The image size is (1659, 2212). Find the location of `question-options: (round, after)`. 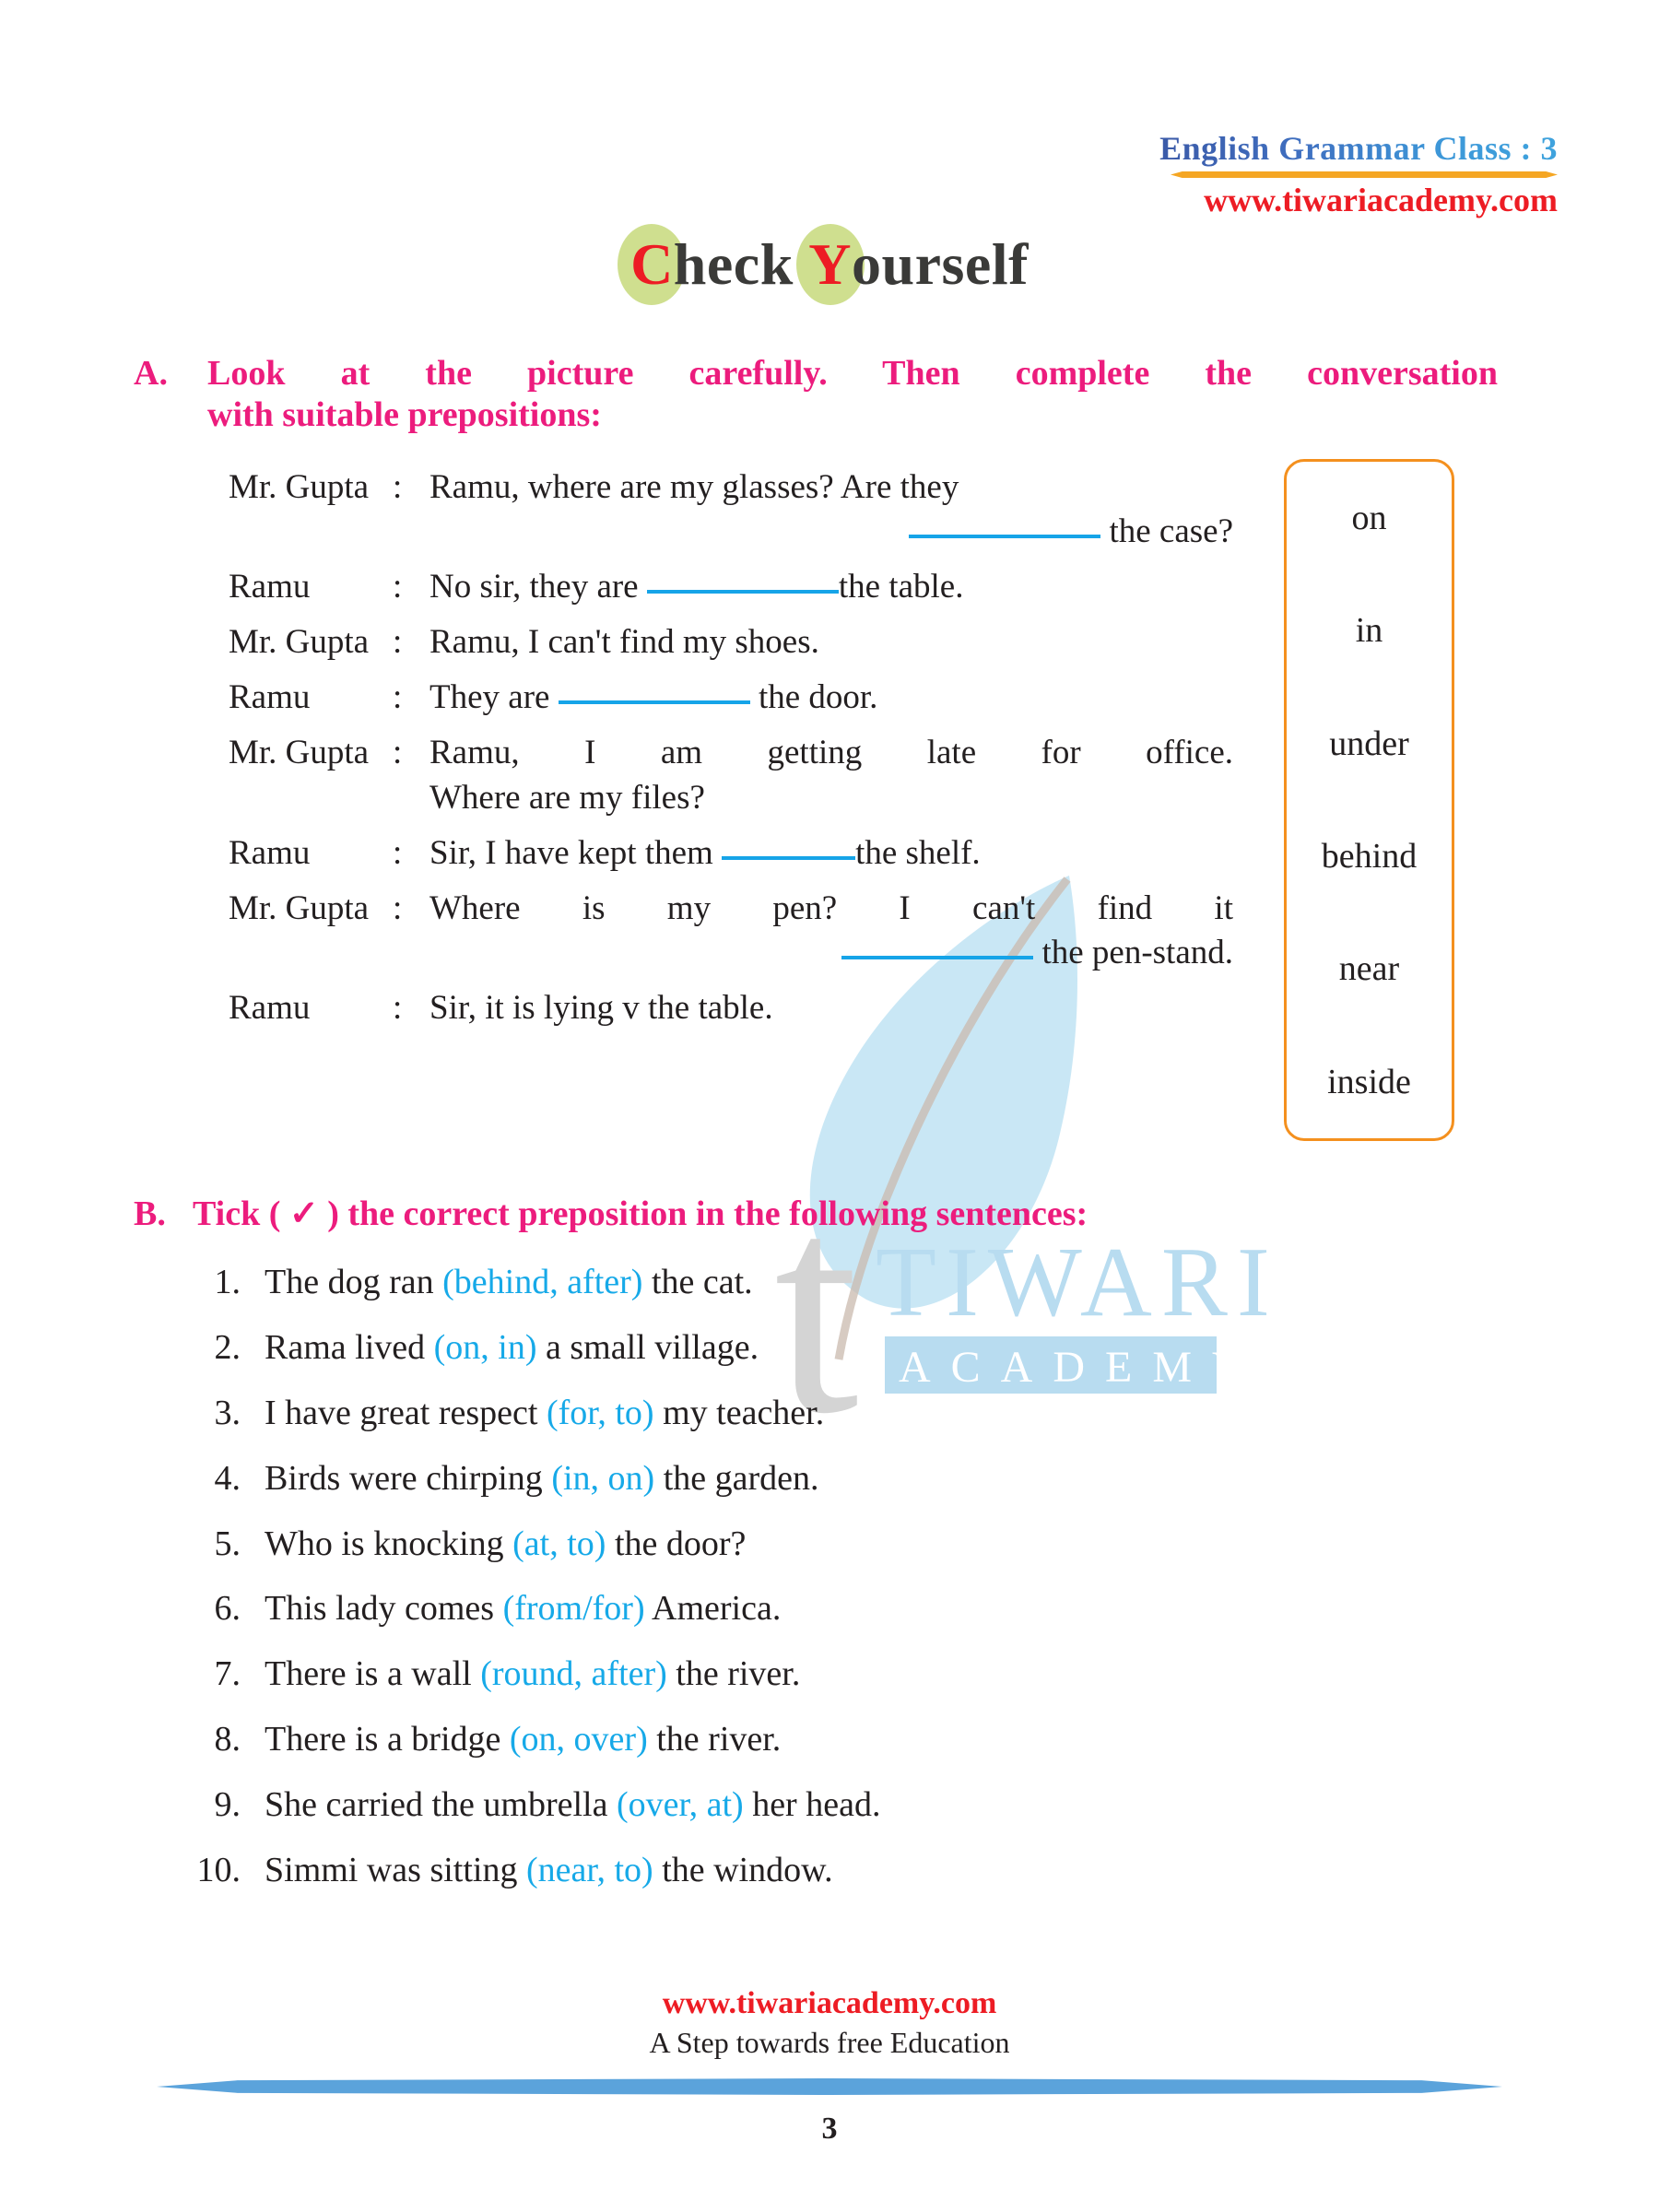

question-options: (round, after) is located at coordinates (573, 1673).